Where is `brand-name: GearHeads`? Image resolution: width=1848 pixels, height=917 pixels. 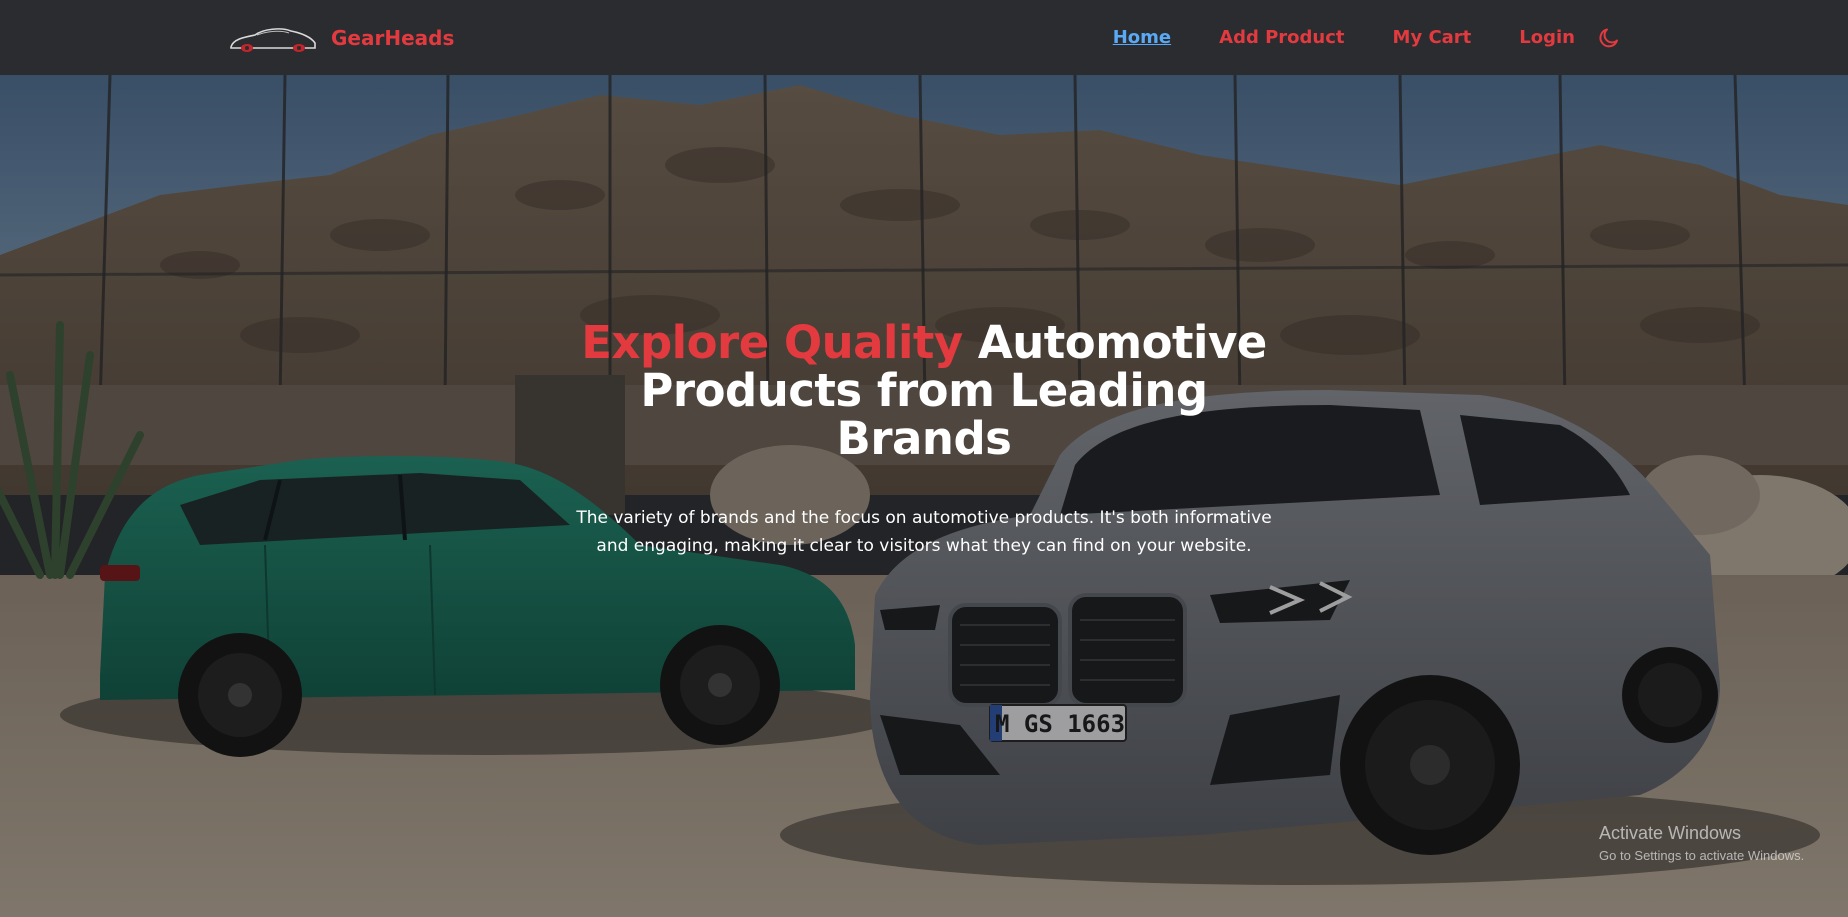
brand-name: GearHeads is located at coordinates (393, 37).